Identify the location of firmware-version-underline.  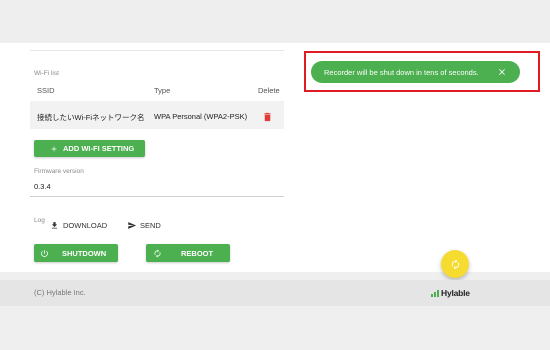
(157, 196).